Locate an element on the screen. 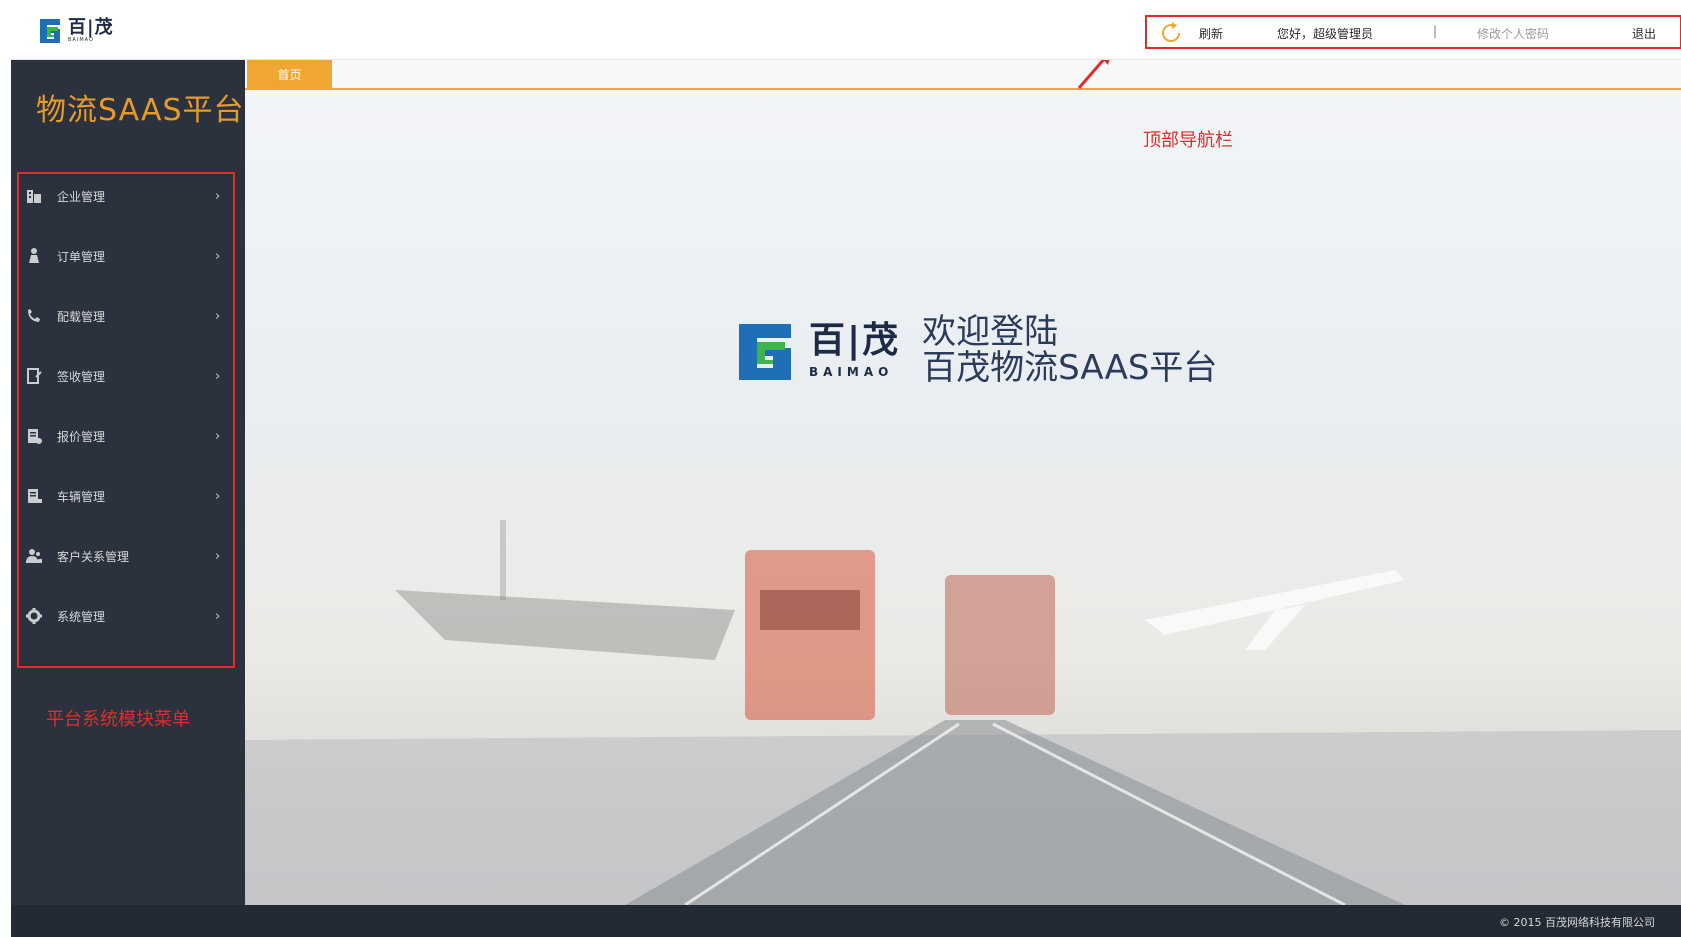 The image size is (1681, 937). logo-brand-en: BAIMAO is located at coordinates (81, 40).